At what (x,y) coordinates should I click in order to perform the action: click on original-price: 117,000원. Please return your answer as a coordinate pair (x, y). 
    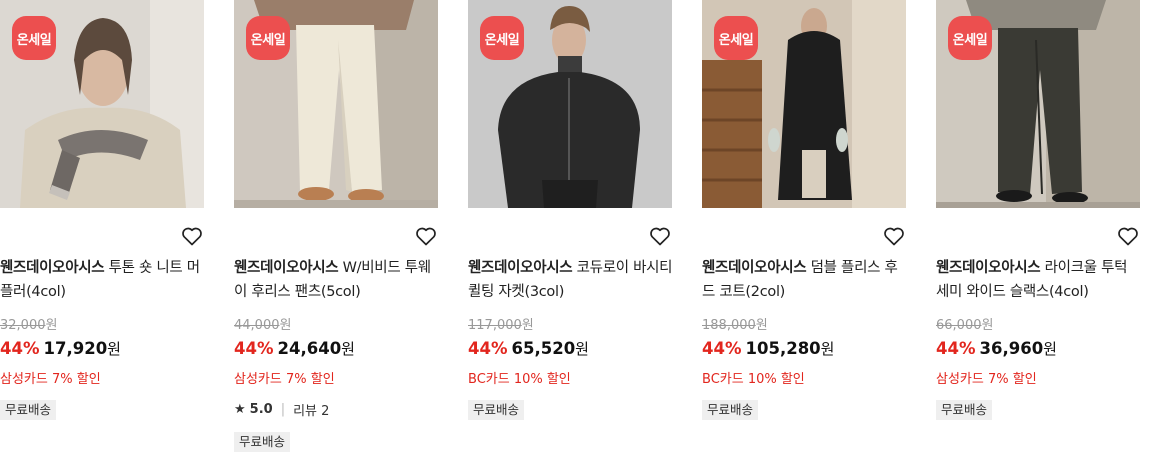
    Looking at the image, I should click on (501, 325).